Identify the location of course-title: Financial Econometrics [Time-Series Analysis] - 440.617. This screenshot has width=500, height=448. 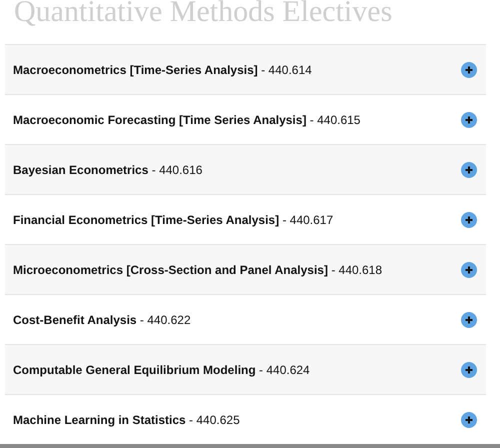
(173, 219).